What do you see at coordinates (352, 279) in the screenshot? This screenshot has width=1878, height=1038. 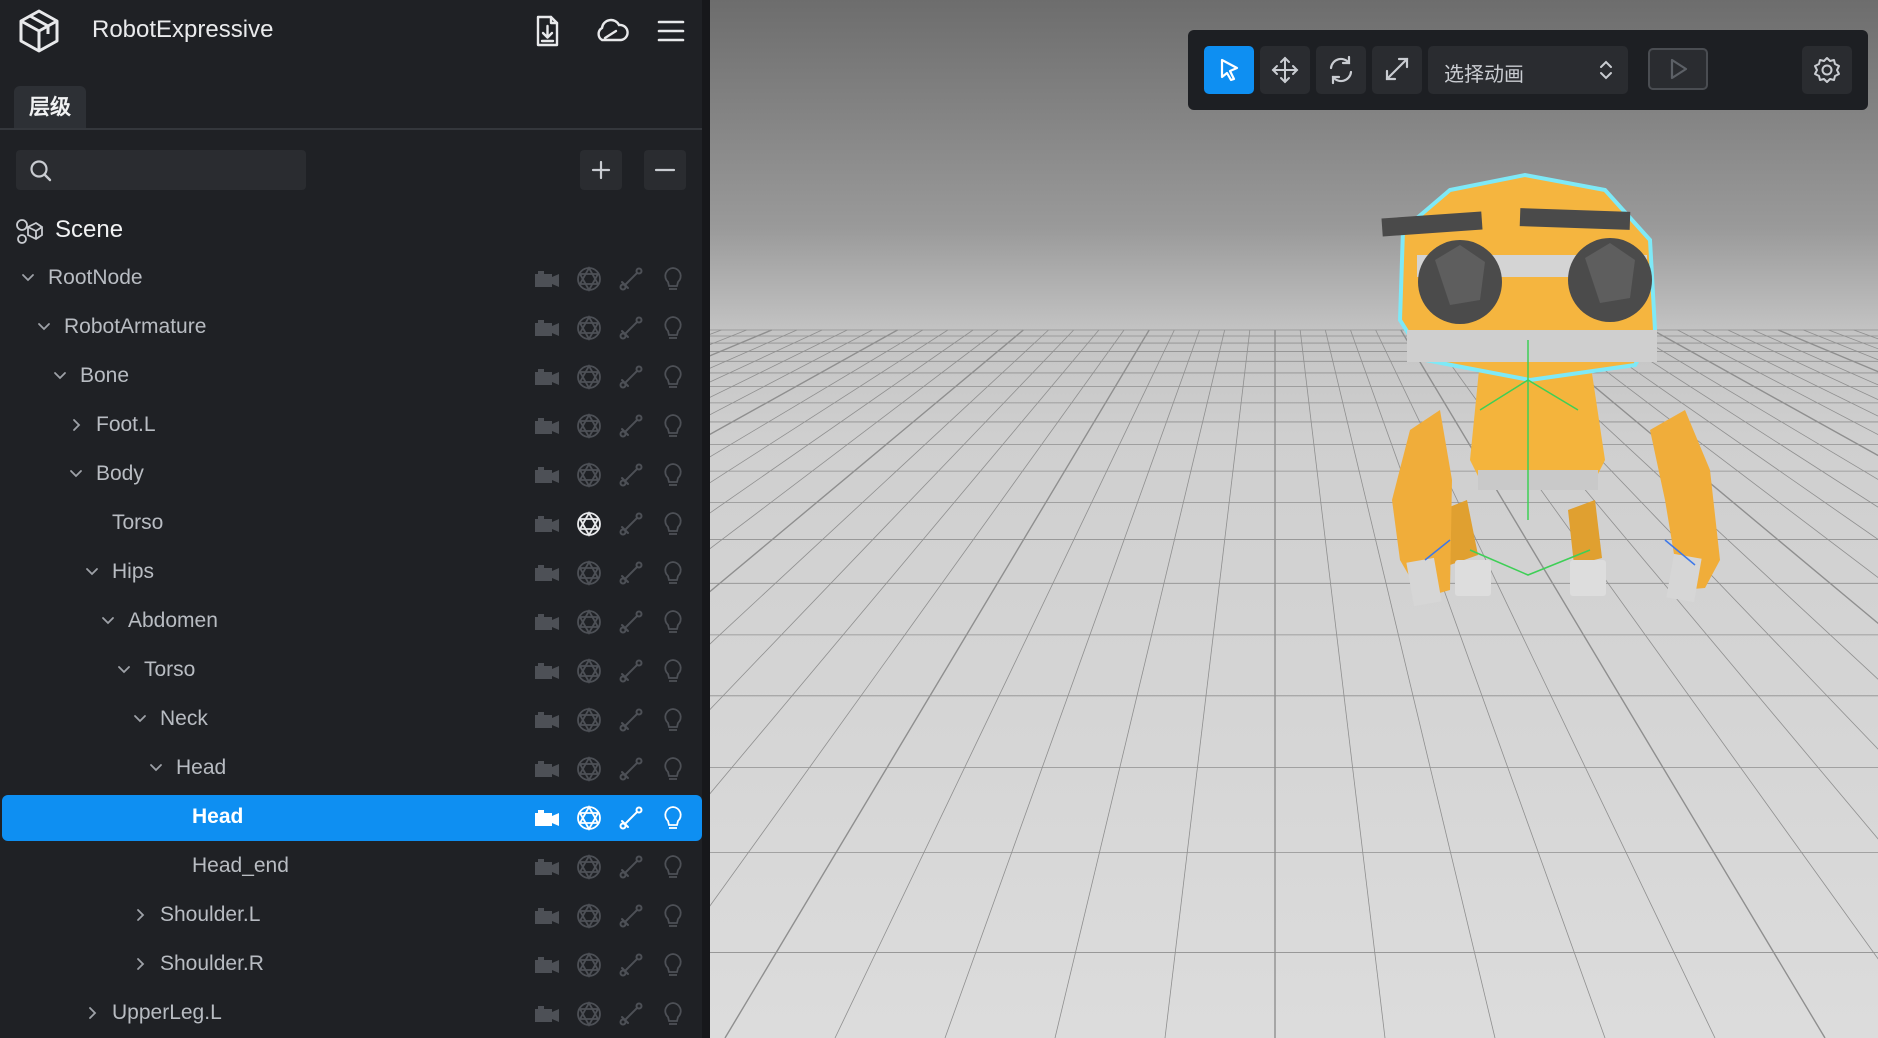 I see `tree-row: RootNode` at bounding box center [352, 279].